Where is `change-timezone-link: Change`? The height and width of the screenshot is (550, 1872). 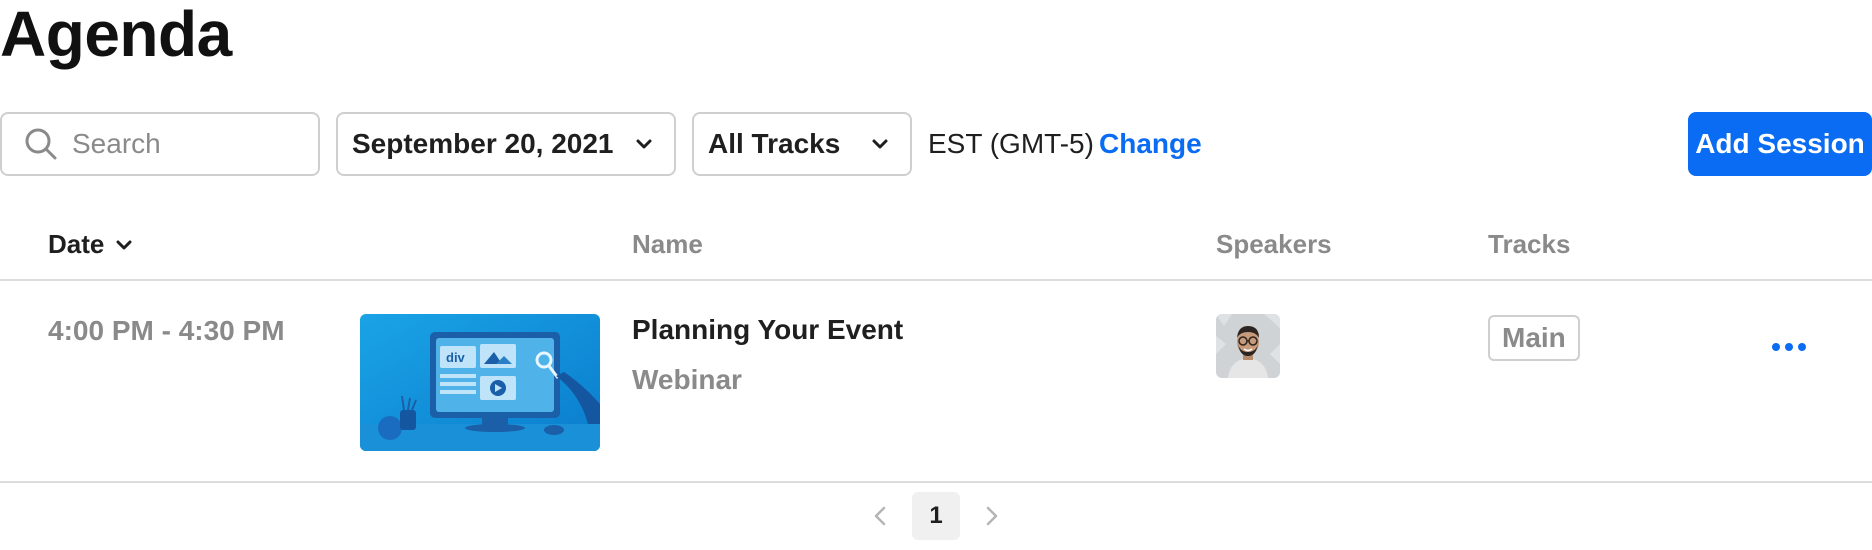 change-timezone-link: Change is located at coordinates (1150, 144).